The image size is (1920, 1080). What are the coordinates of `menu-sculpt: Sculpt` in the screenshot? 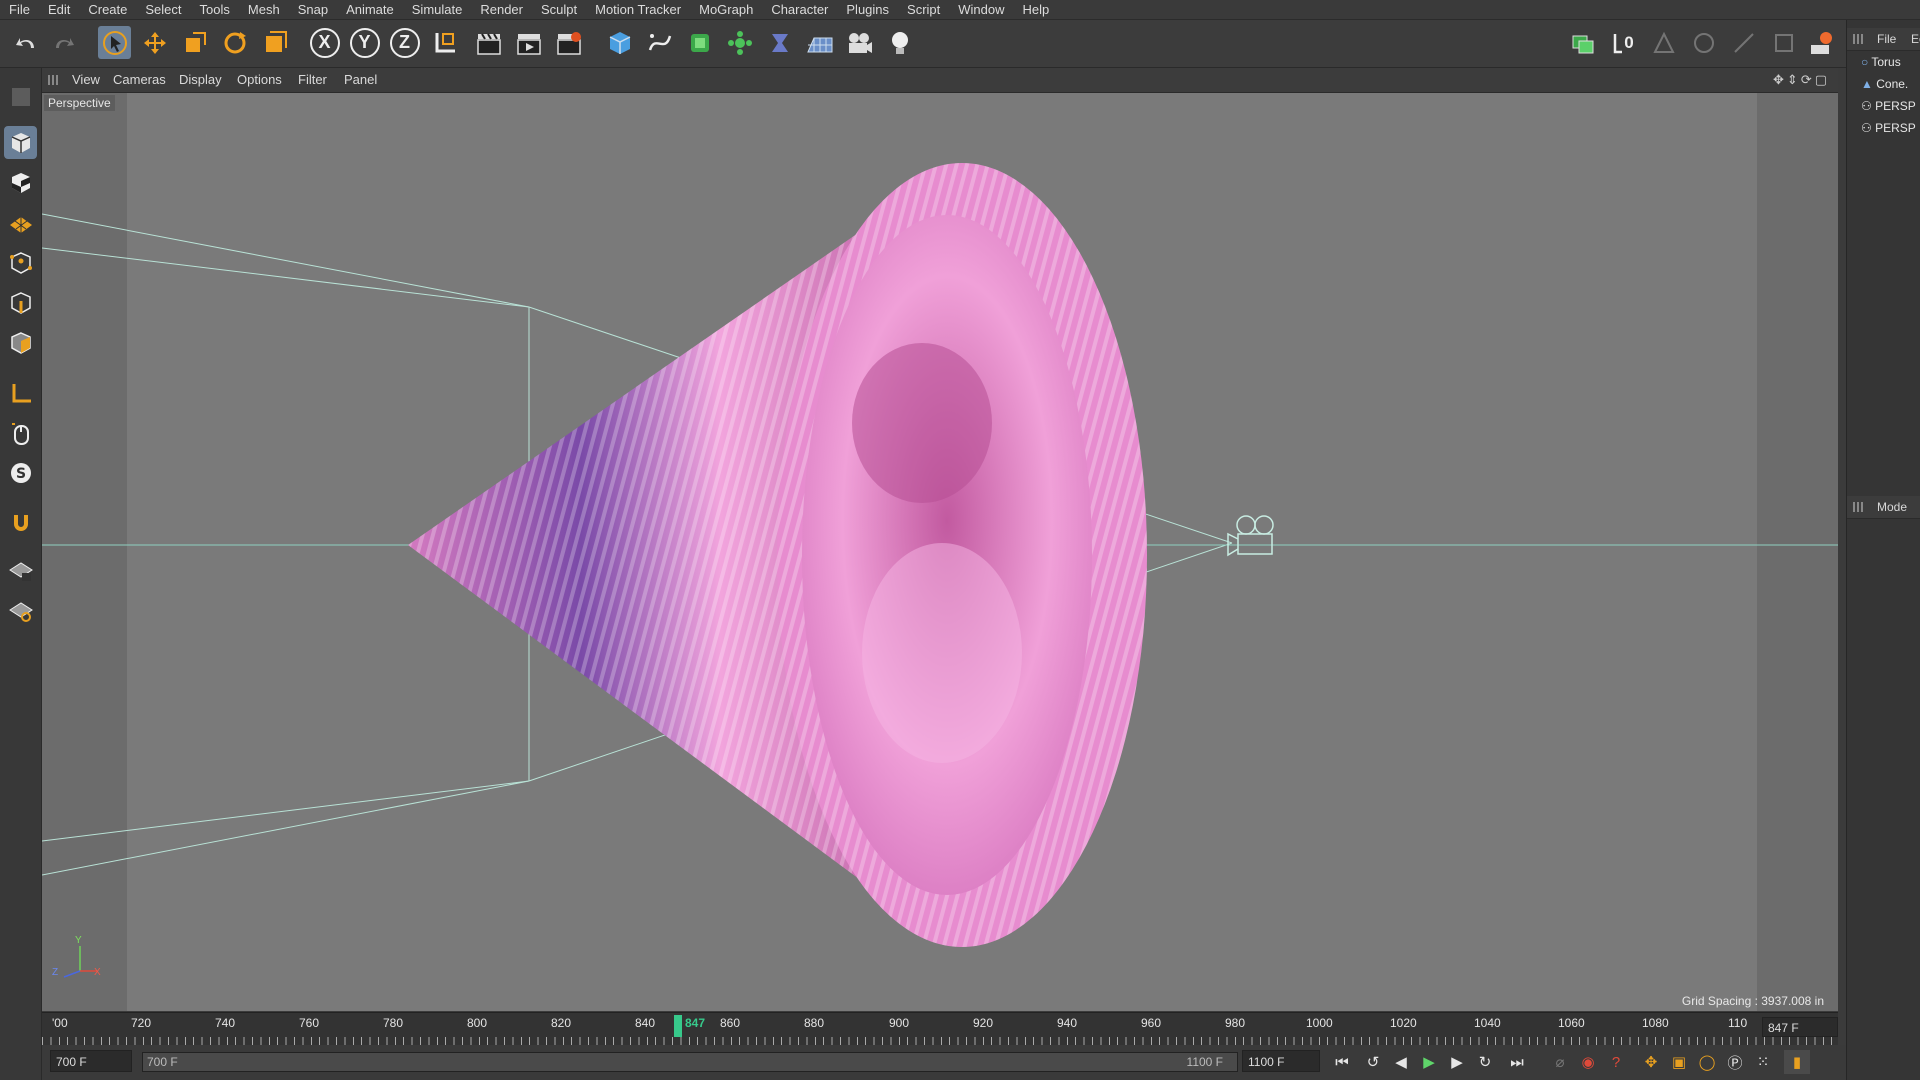 It's located at (559, 9).